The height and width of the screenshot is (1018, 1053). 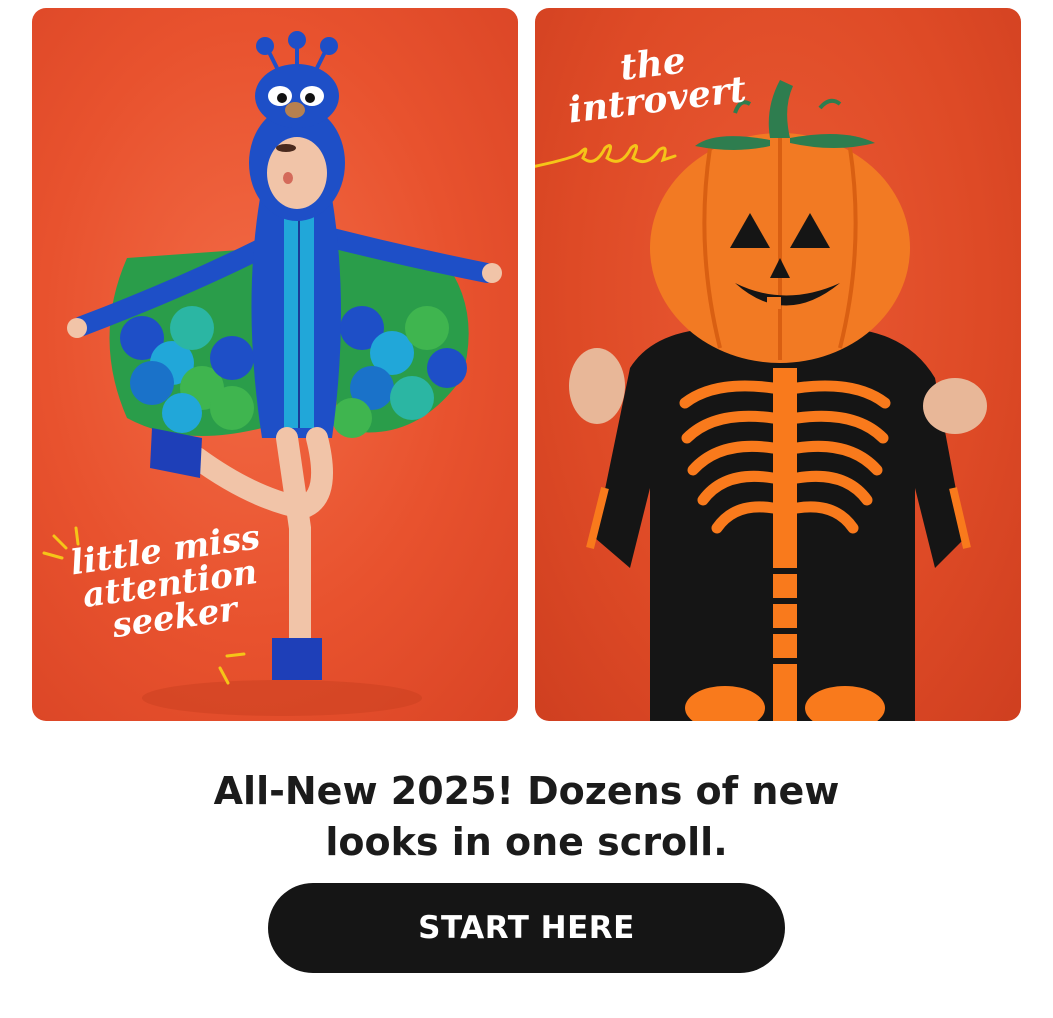 I want to click on start-here-button: START HERE, so click(x=526, y=928).